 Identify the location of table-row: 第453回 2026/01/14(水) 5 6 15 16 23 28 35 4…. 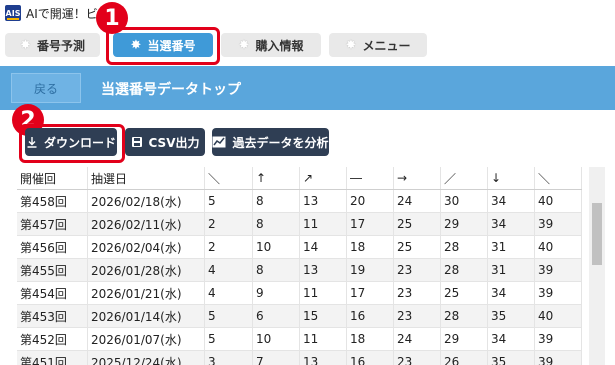
(299, 316).